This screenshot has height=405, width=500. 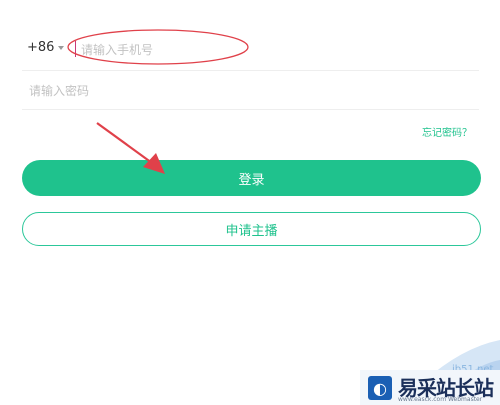 I want to click on login-button-label: 登录, so click(x=251, y=180).